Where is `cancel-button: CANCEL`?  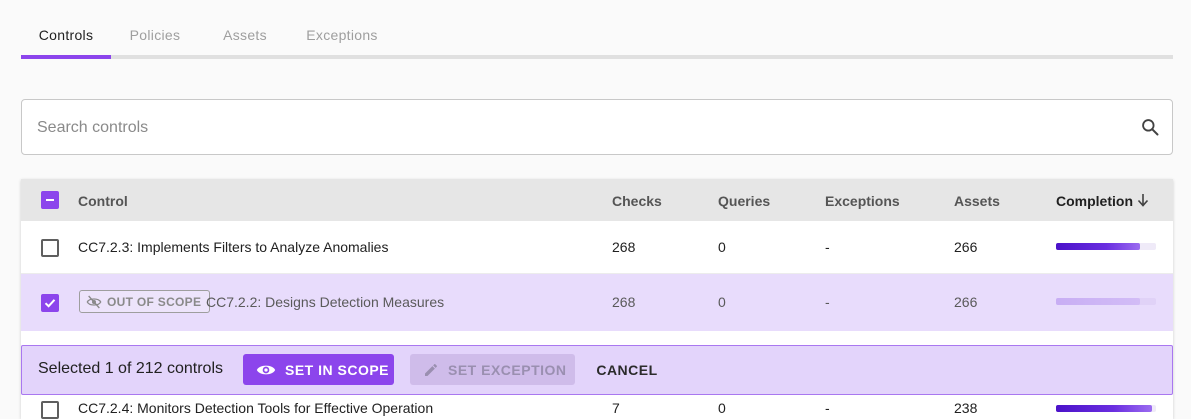
cancel-button: CANCEL is located at coordinates (627, 369).